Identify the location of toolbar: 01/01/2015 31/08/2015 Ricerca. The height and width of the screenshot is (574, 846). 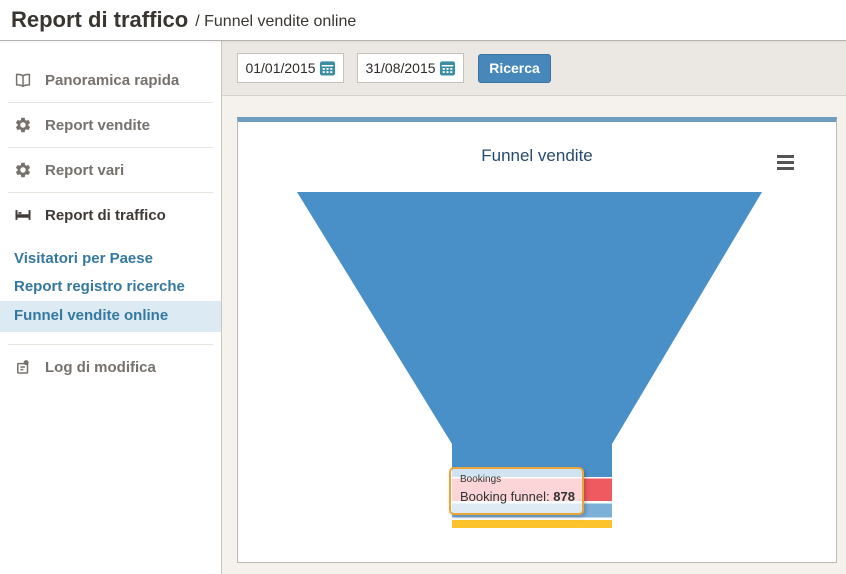
(534, 68).